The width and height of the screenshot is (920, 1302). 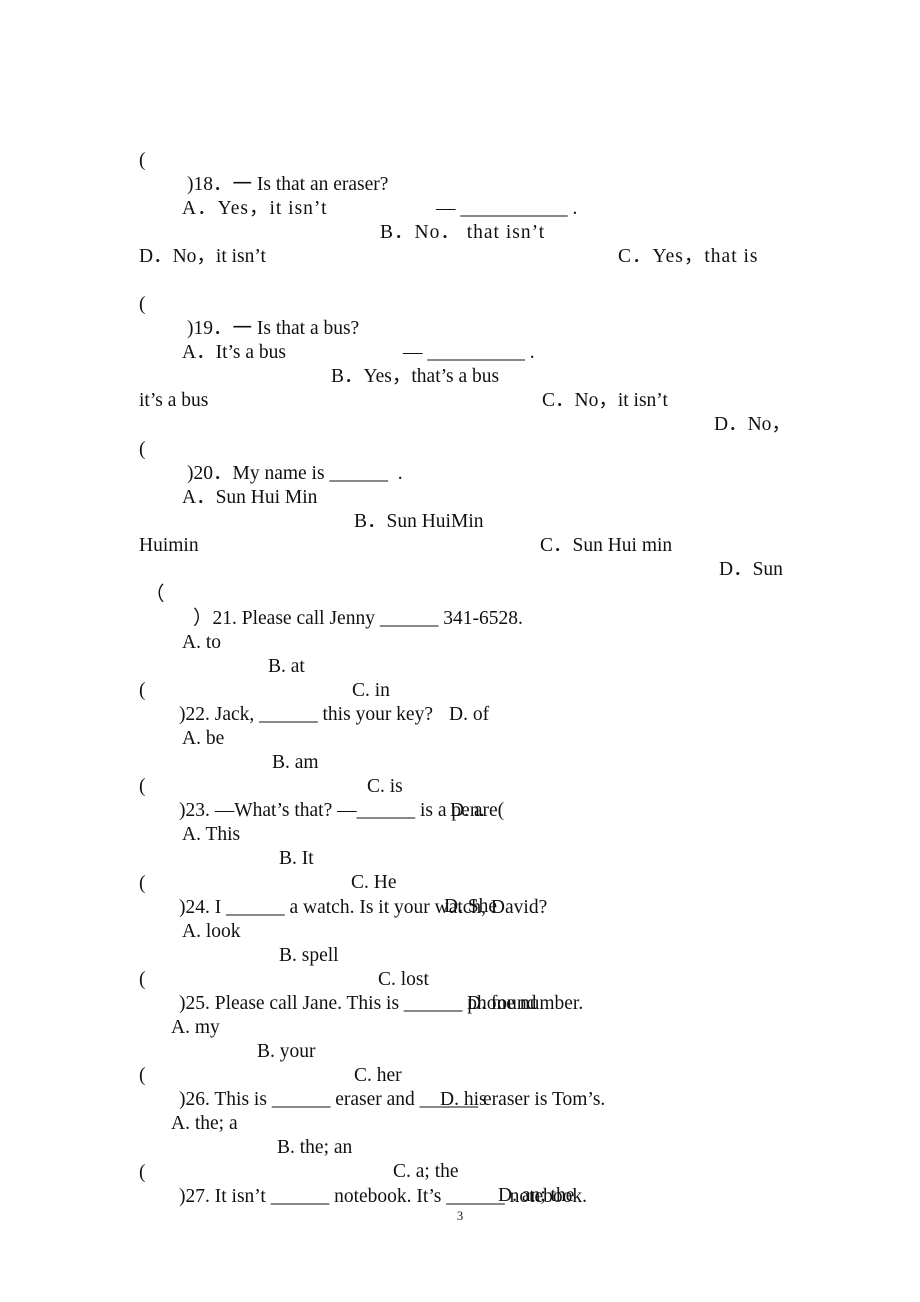 I want to click on option-d: D．No，it isn’t, so click(x=202, y=256).